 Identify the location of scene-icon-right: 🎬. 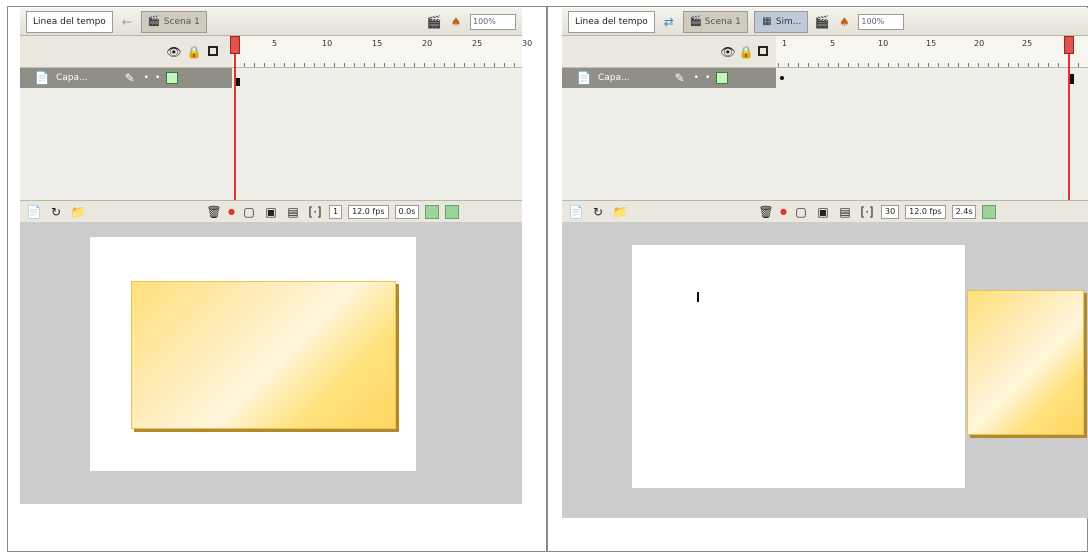
(696, 21).